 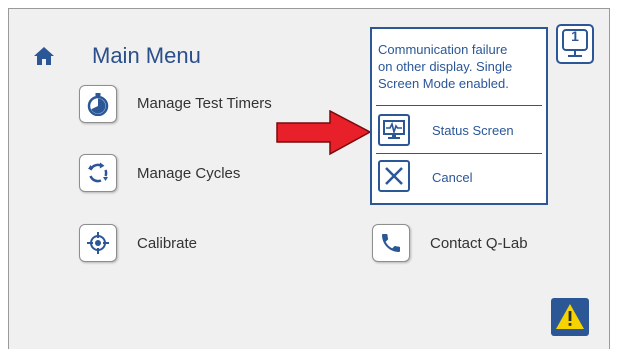 I want to click on cycle-arrows-icon, so click(x=98, y=172).